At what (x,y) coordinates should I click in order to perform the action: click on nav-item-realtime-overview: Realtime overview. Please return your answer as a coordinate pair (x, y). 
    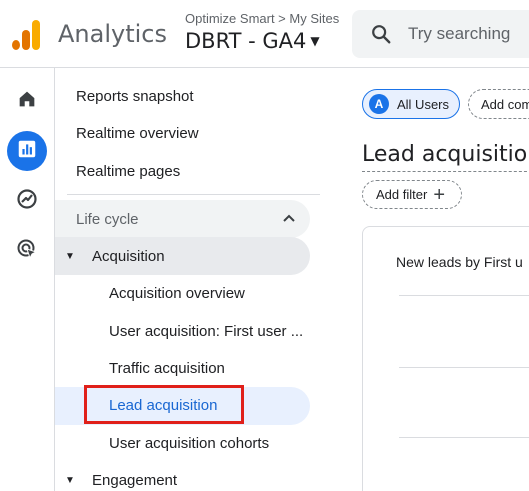
    Looking at the image, I should click on (137, 133).